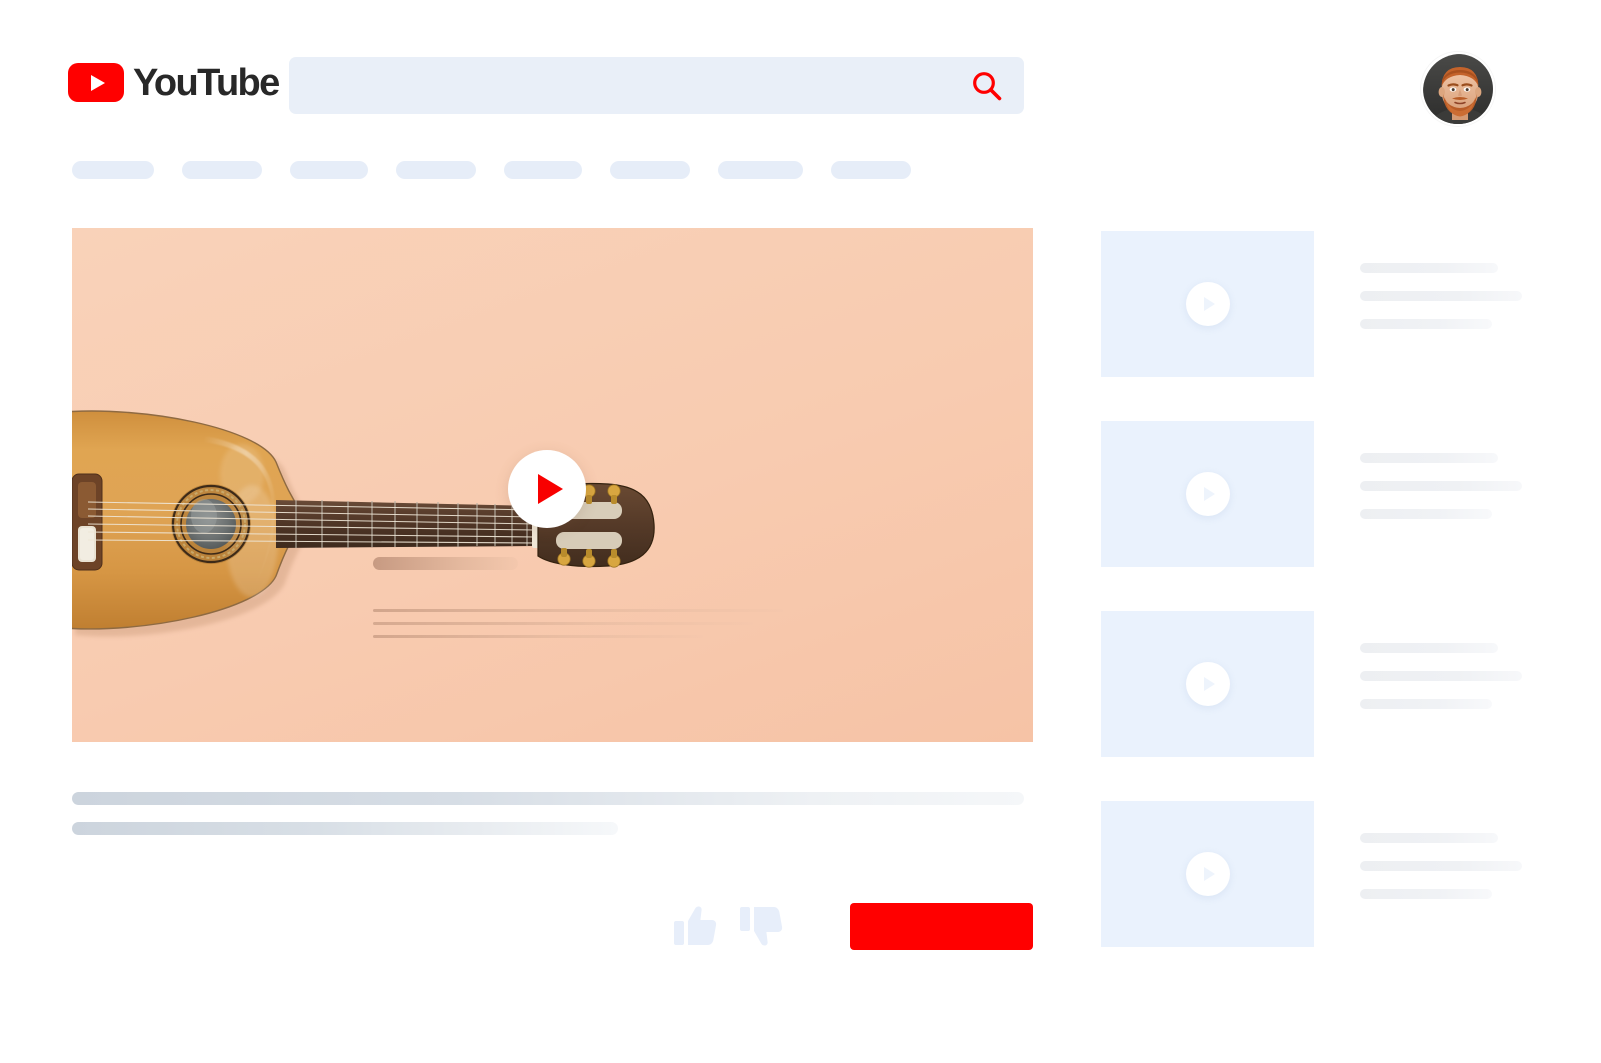  What do you see at coordinates (941, 926) in the screenshot?
I see `subscribe-button` at bounding box center [941, 926].